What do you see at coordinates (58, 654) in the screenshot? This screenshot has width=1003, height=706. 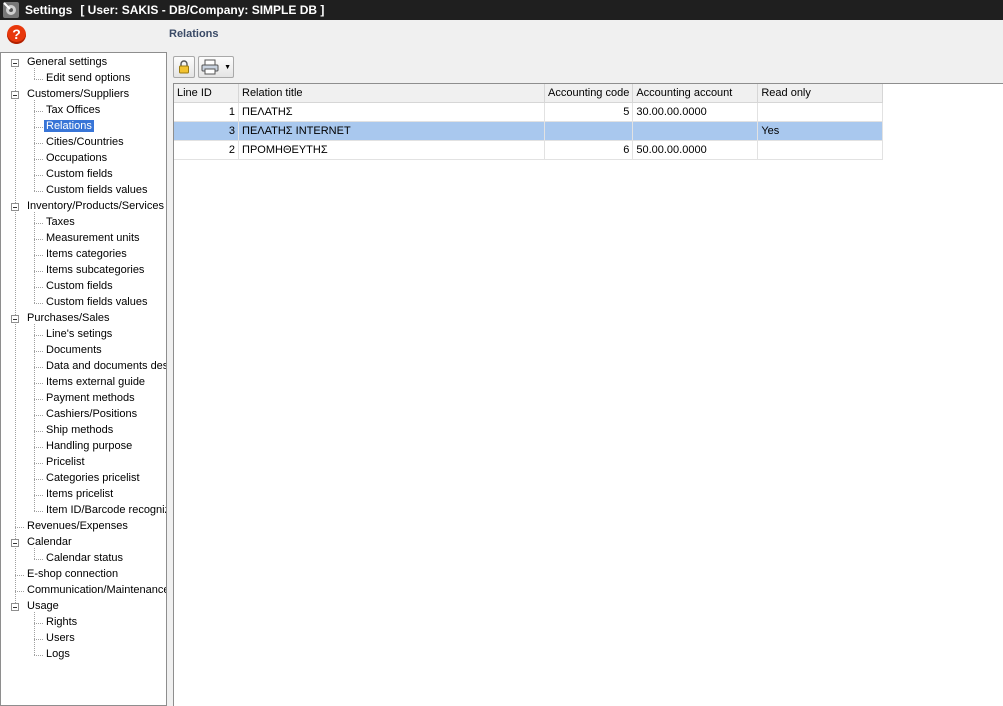 I see `tree-item-logs: Logs` at bounding box center [58, 654].